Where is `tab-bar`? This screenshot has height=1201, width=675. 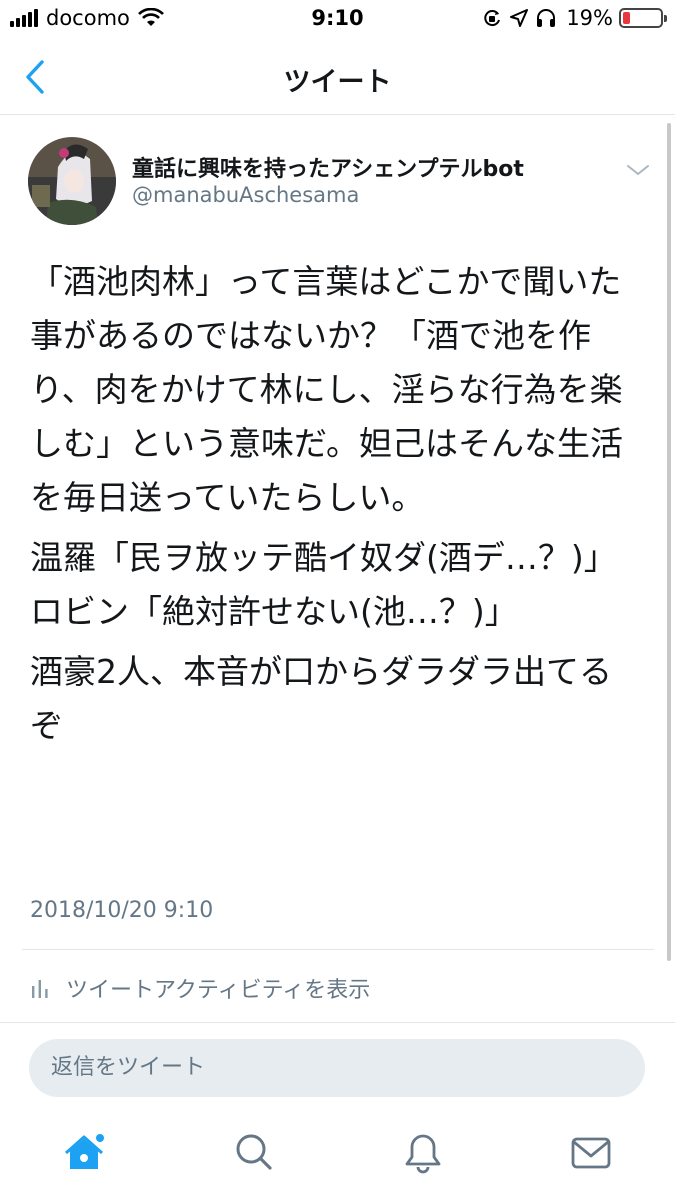 tab-bar is located at coordinates (337, 1161).